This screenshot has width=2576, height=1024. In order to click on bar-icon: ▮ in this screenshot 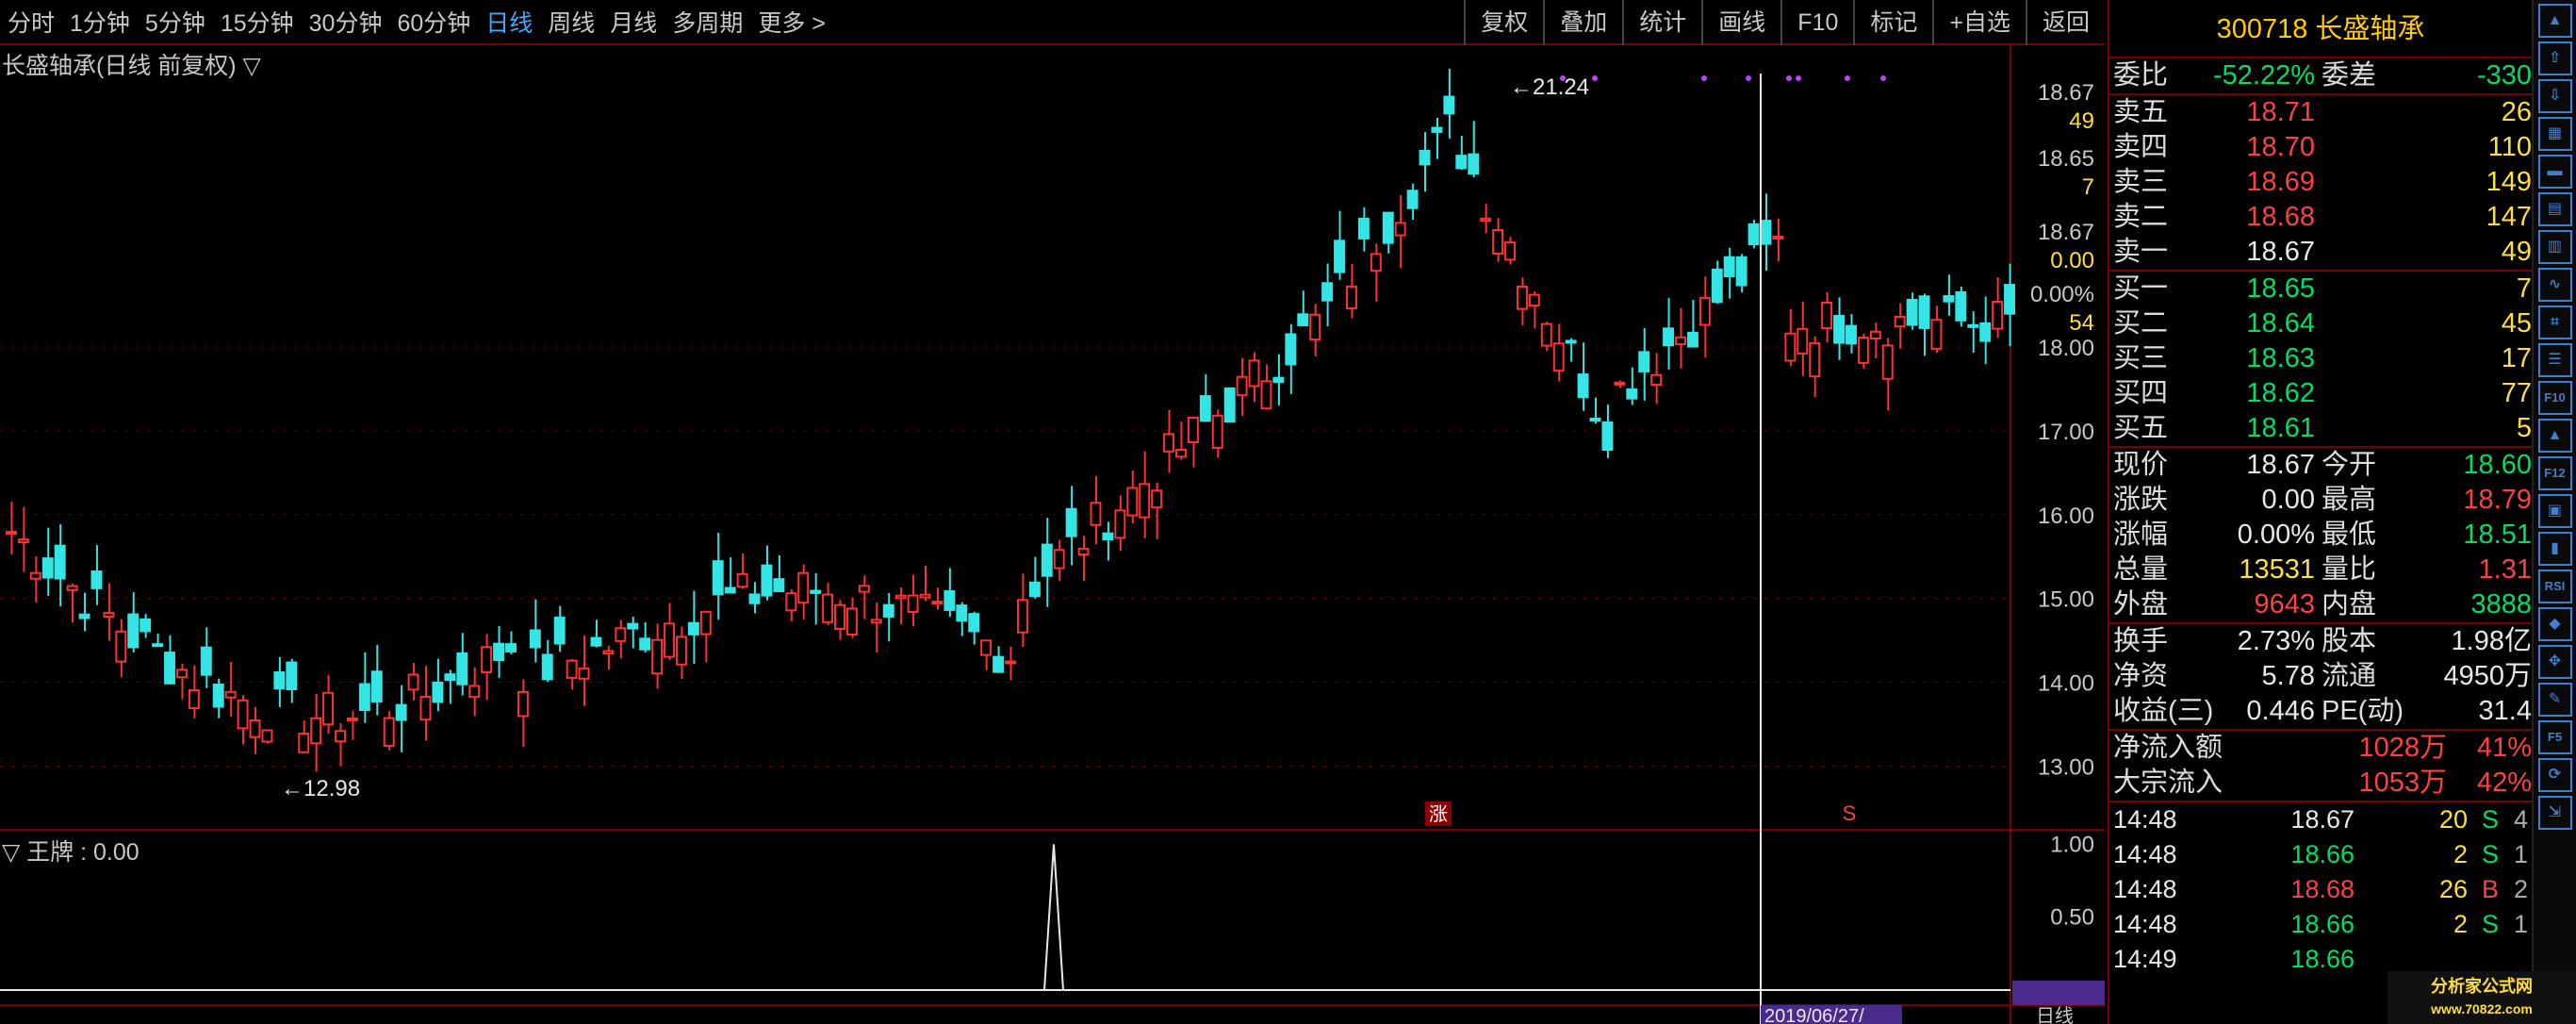, I will do `click(2554, 549)`.